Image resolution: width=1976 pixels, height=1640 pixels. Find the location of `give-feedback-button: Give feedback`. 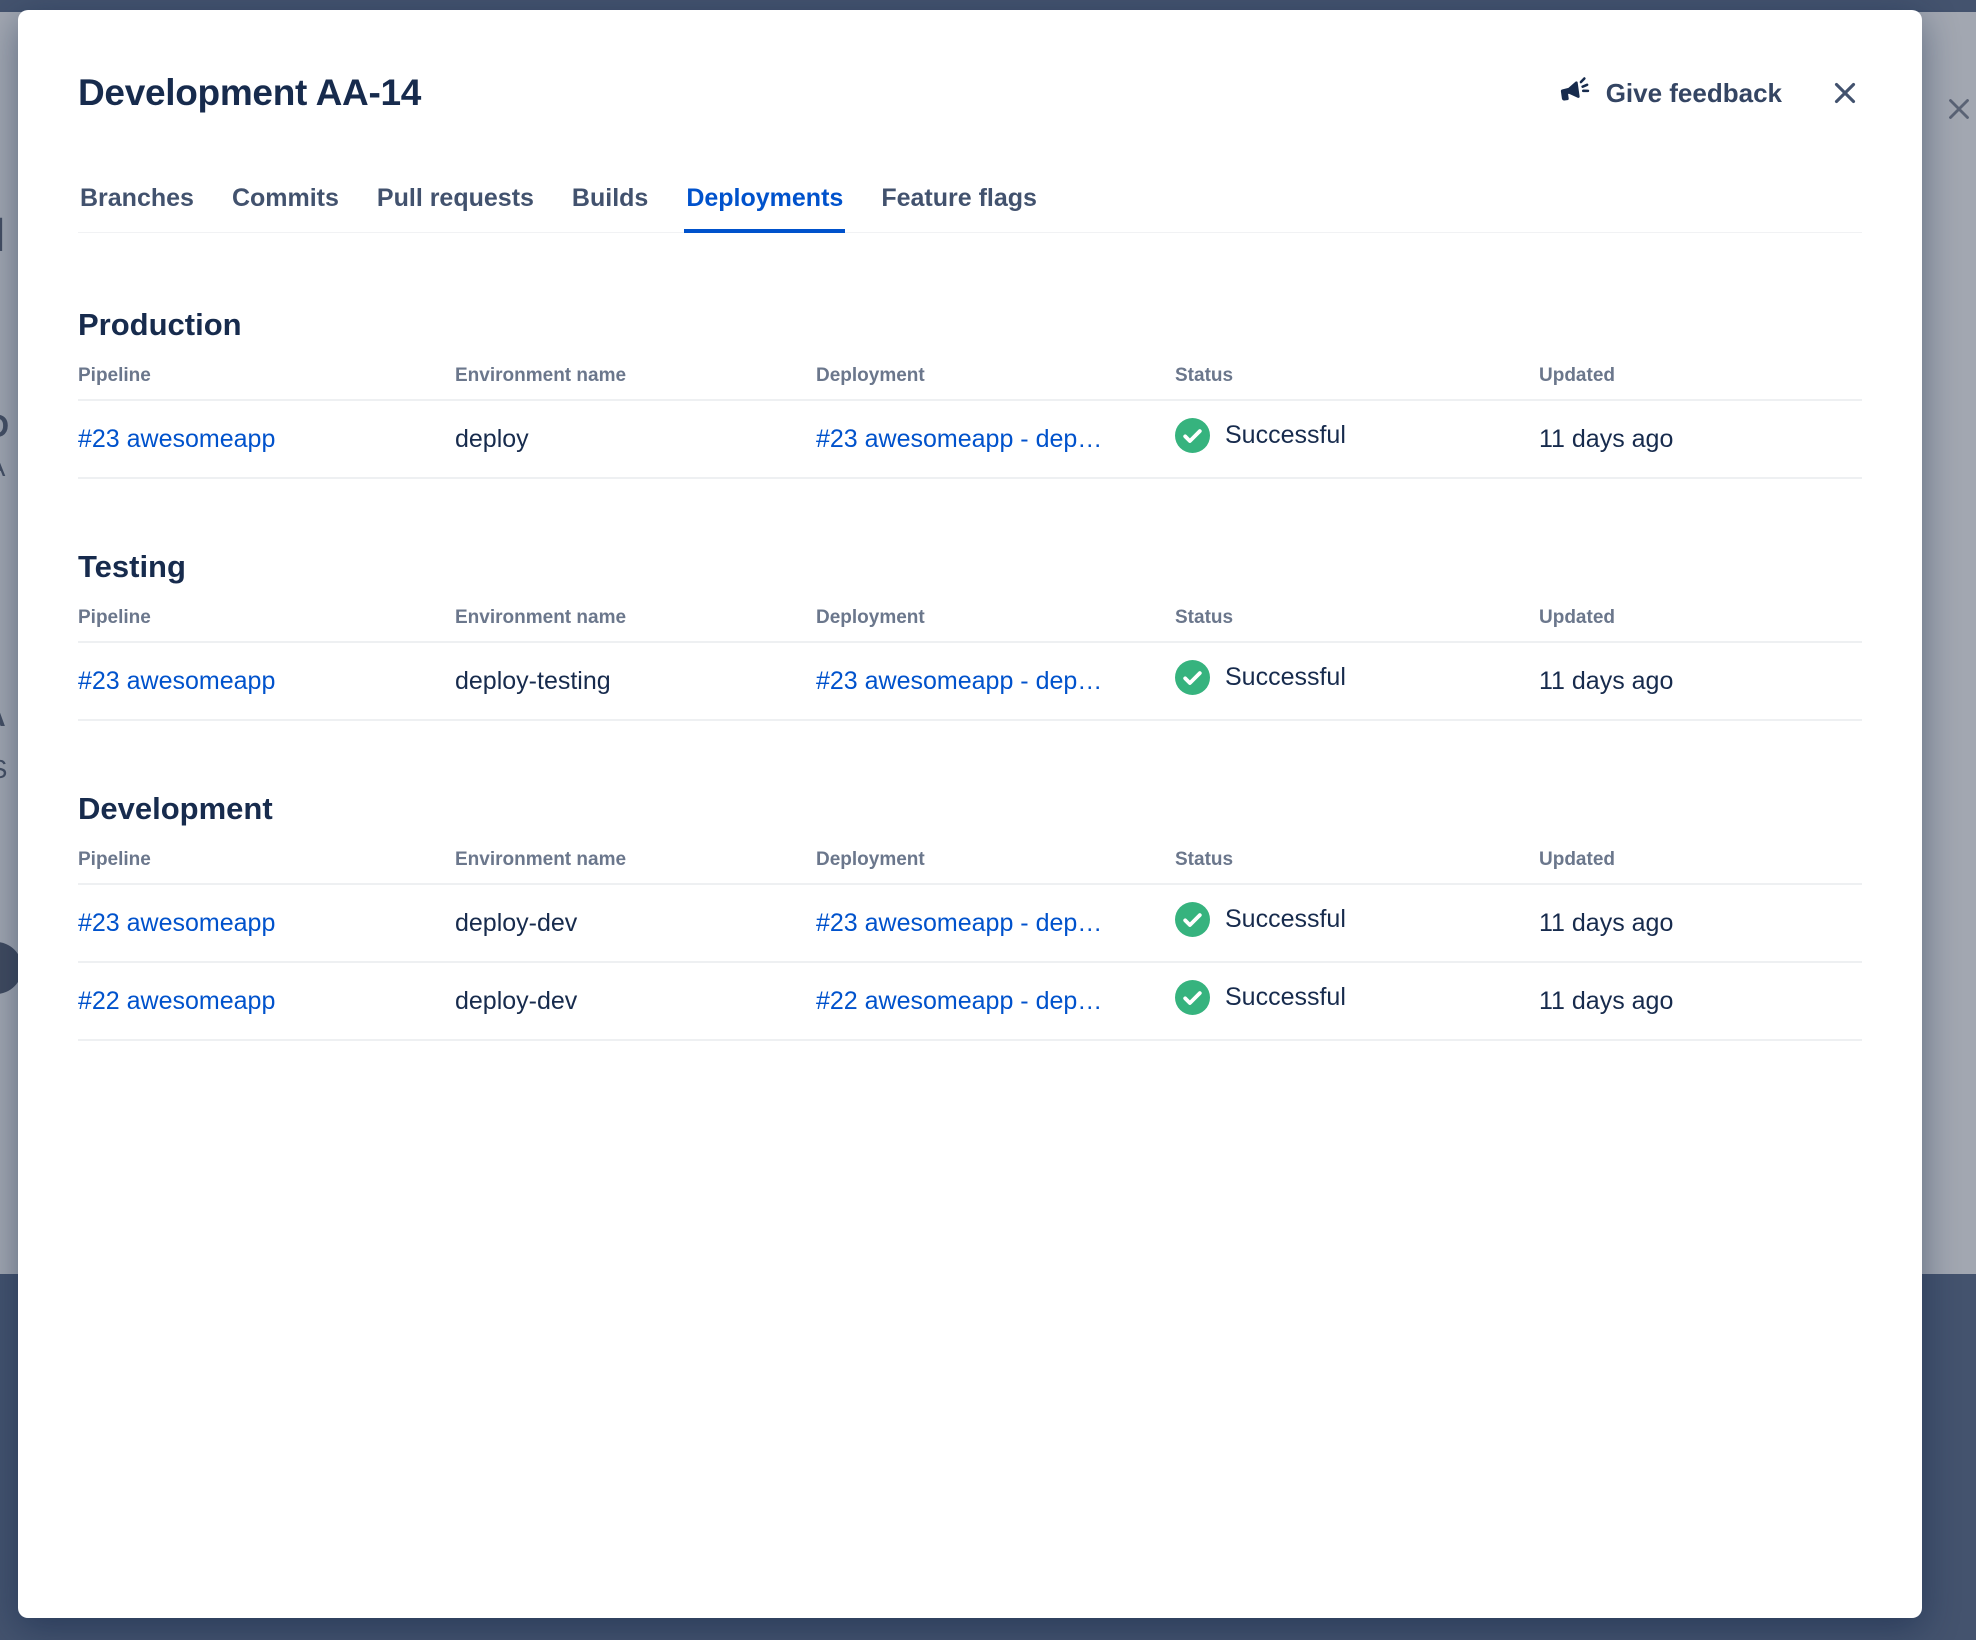

give-feedback-button: Give feedback is located at coordinates (1669, 93).